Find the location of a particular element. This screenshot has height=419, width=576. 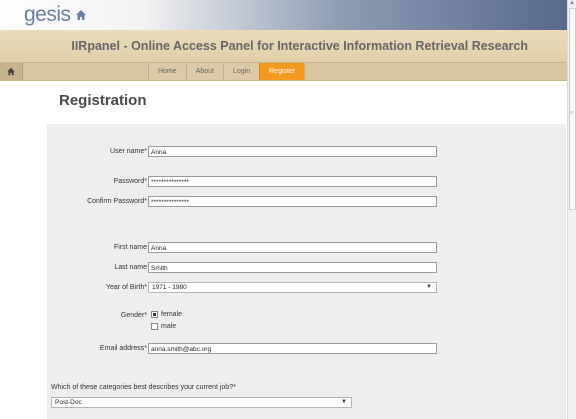

email-field: anna.smith@abc.org is located at coordinates (292, 348).